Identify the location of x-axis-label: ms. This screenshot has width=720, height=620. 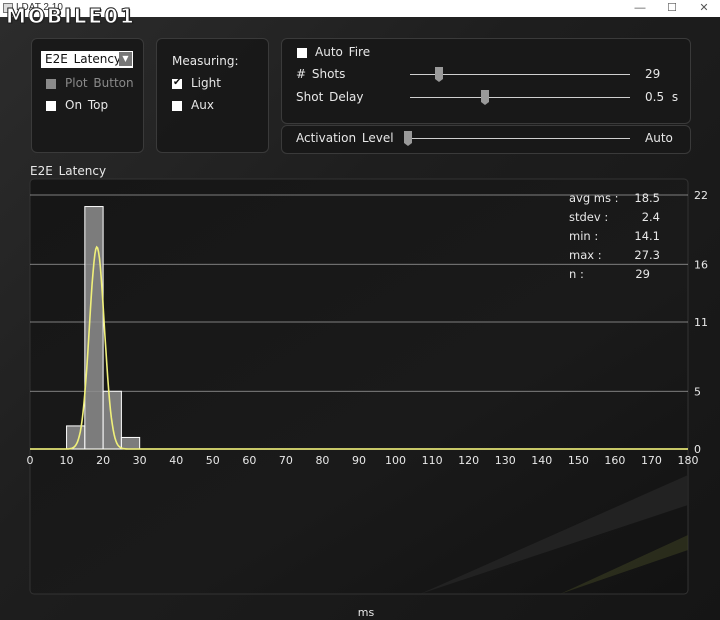
(366, 612).